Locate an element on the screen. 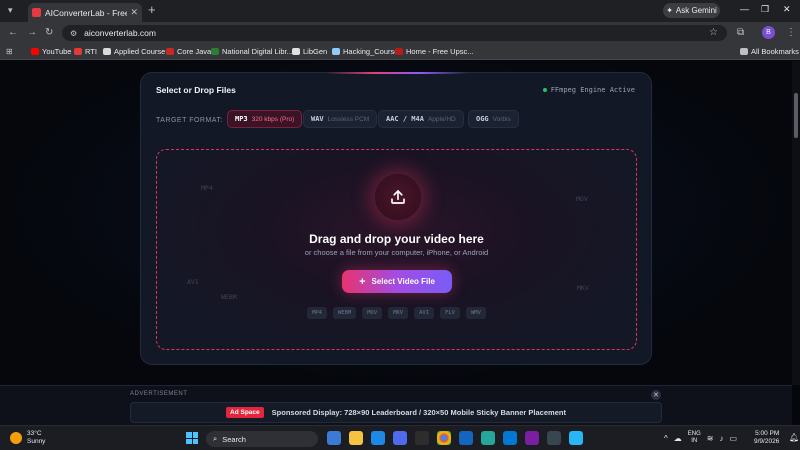 Image resolution: width=800 pixels, height=450 pixels. extensions-icon: ⧉ is located at coordinates (740, 32).